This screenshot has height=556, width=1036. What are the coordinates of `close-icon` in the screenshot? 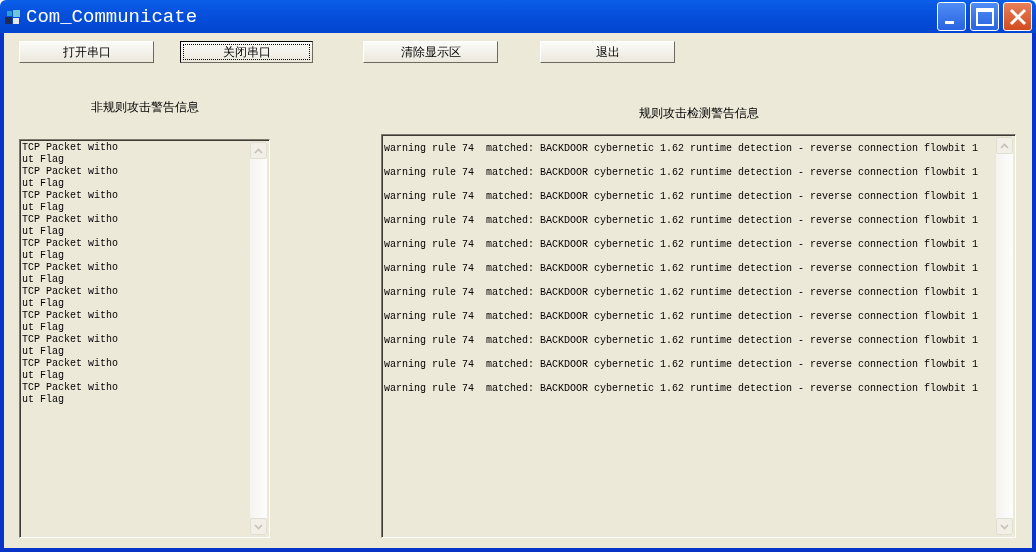 It's located at (1017, 16).